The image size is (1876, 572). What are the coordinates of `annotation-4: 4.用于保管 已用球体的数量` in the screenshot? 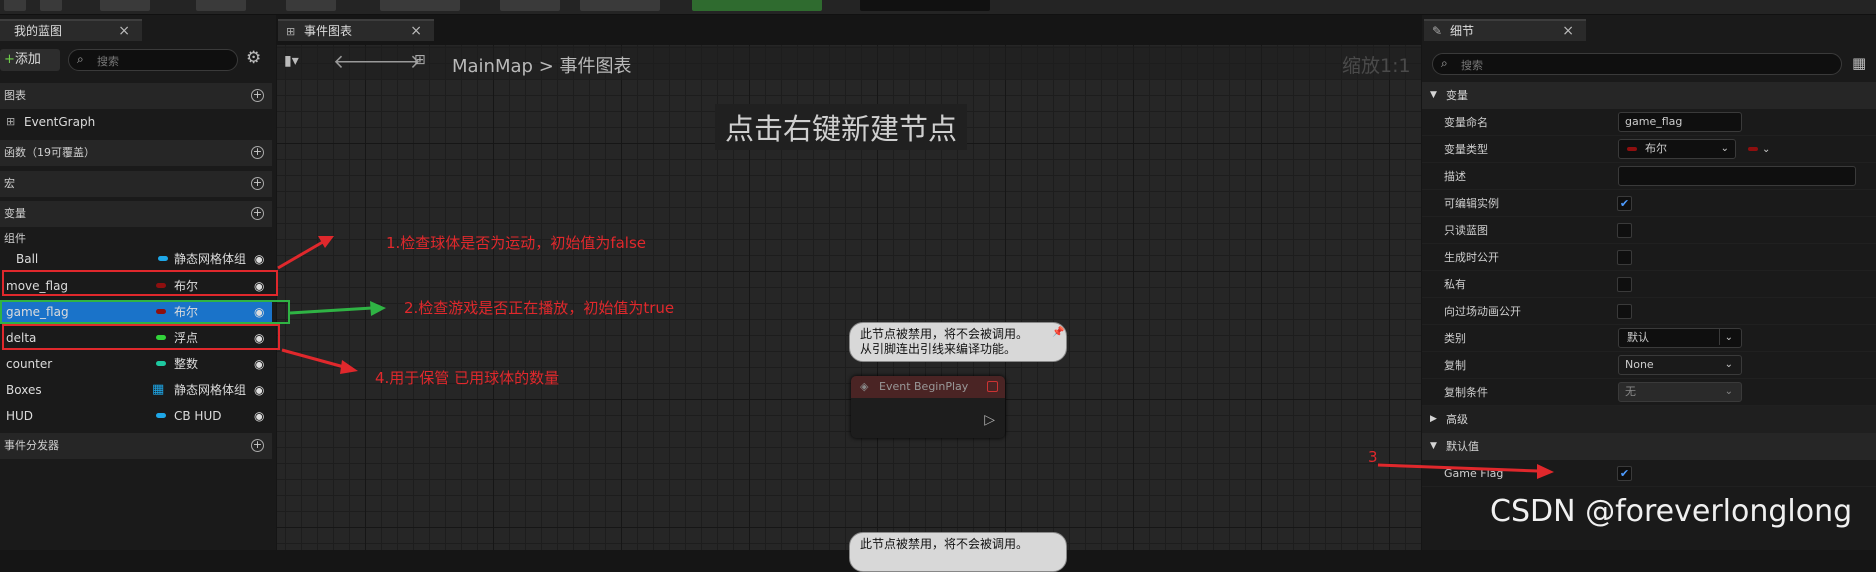 It's located at (467, 378).